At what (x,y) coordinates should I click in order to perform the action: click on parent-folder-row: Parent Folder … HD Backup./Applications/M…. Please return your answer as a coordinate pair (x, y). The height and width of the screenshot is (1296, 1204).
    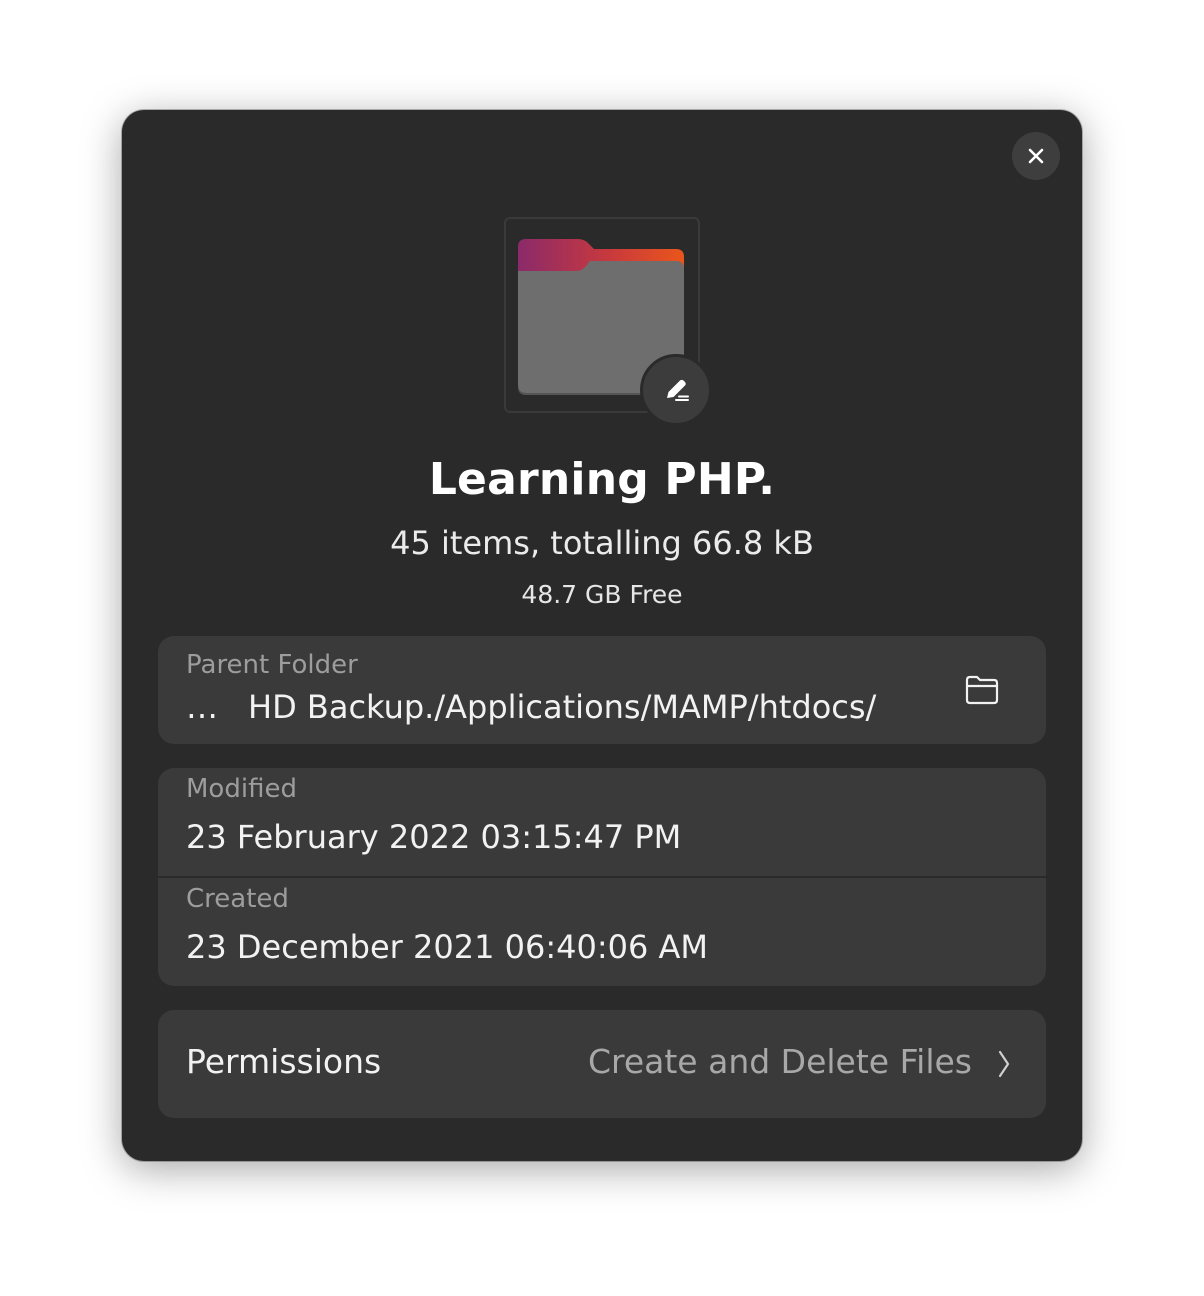
    Looking at the image, I should click on (602, 690).